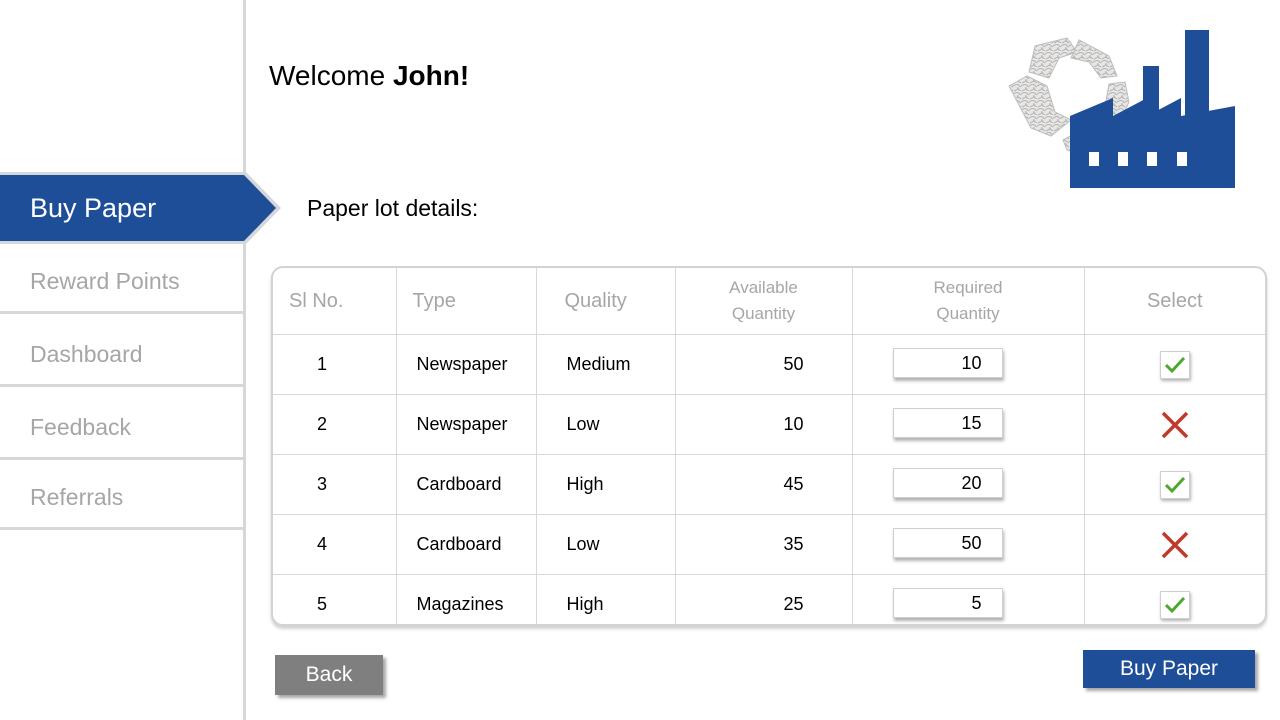 The width and height of the screenshot is (1280, 720). I want to click on cell-quality: Medium, so click(606, 364).